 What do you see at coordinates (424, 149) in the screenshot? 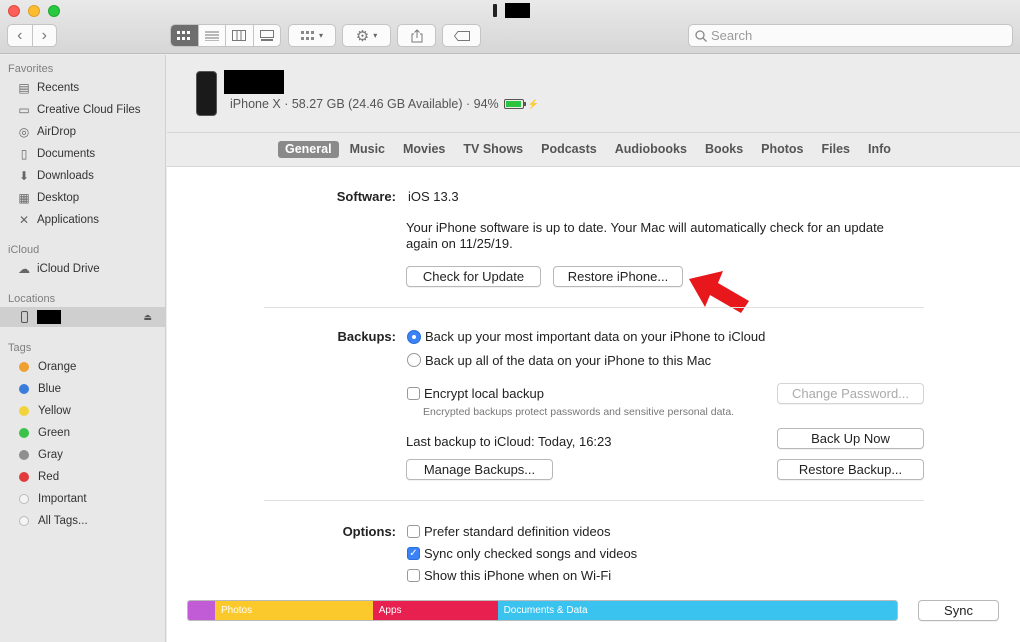
I see `tab-movies: Movies` at bounding box center [424, 149].